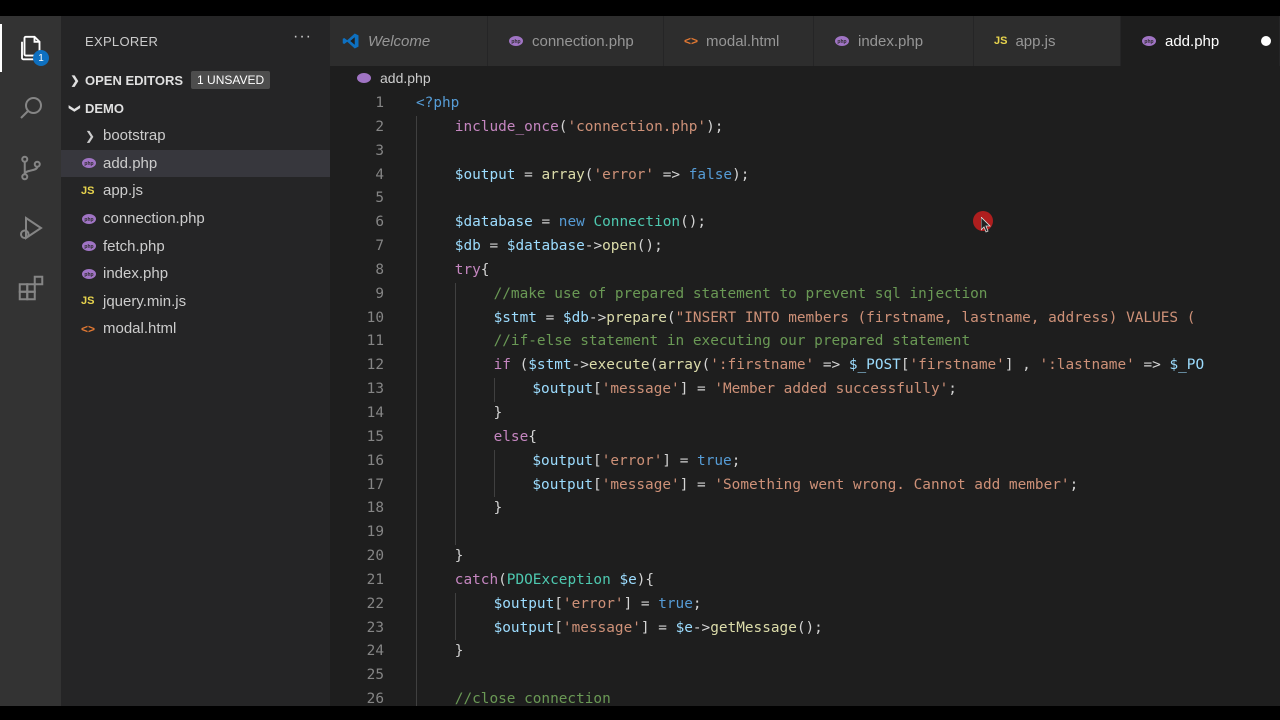 The image size is (1280, 720). What do you see at coordinates (30, 168) in the screenshot?
I see `source-control-icon` at bounding box center [30, 168].